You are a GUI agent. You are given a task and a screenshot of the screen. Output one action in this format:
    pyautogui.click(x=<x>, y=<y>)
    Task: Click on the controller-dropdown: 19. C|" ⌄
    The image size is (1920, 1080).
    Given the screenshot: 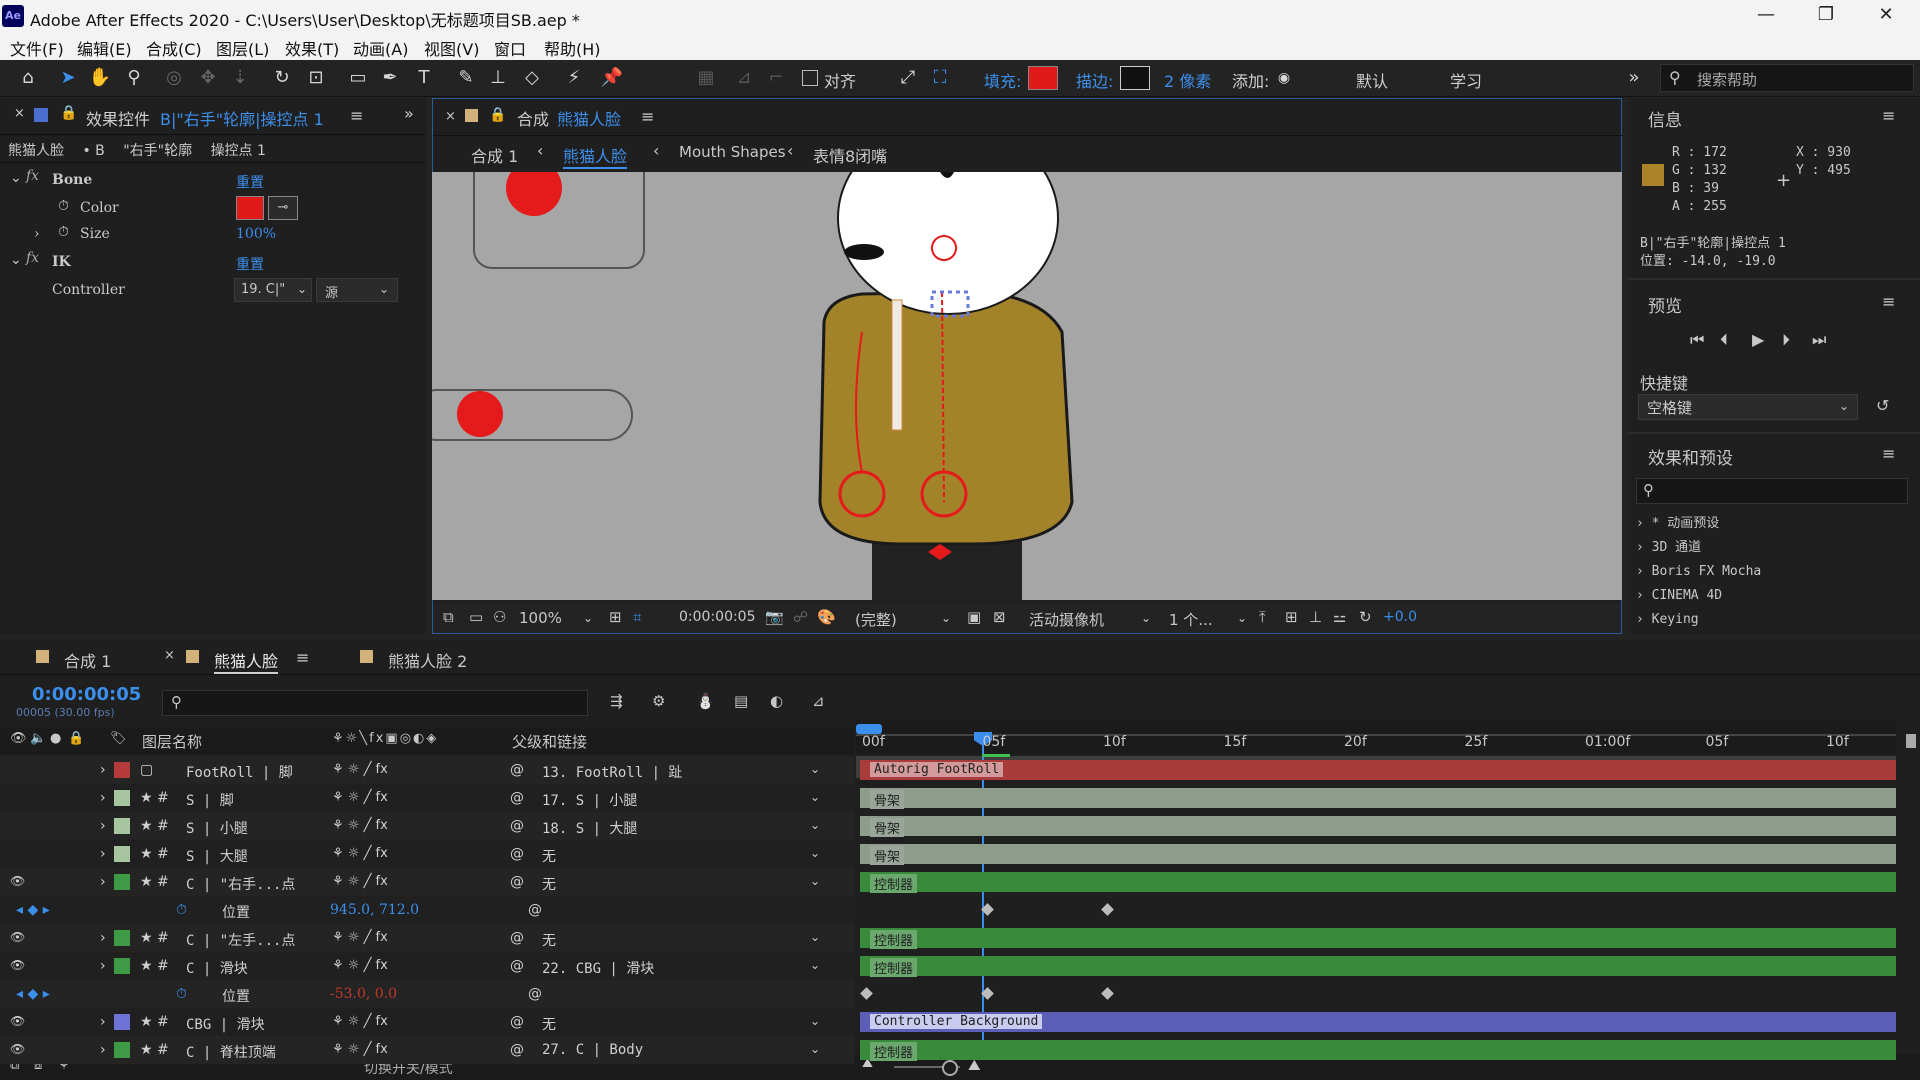 What is the action you would take?
    pyautogui.click(x=273, y=290)
    